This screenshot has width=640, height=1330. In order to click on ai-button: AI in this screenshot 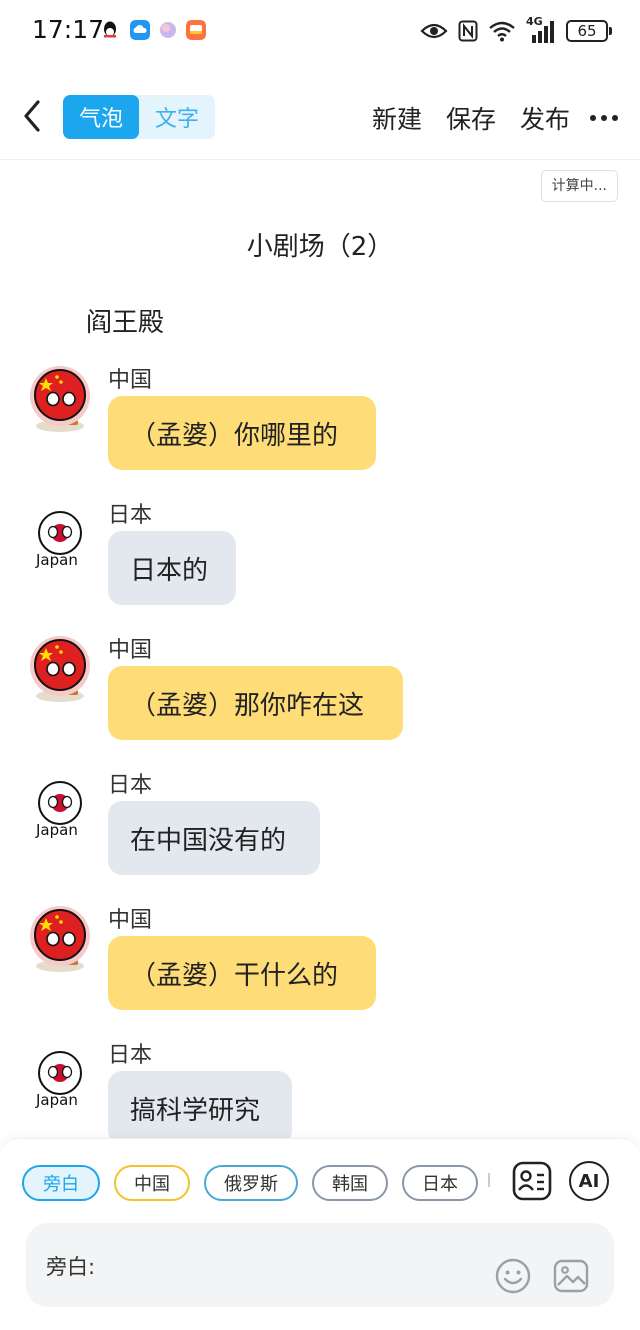, I will do `click(589, 1181)`.